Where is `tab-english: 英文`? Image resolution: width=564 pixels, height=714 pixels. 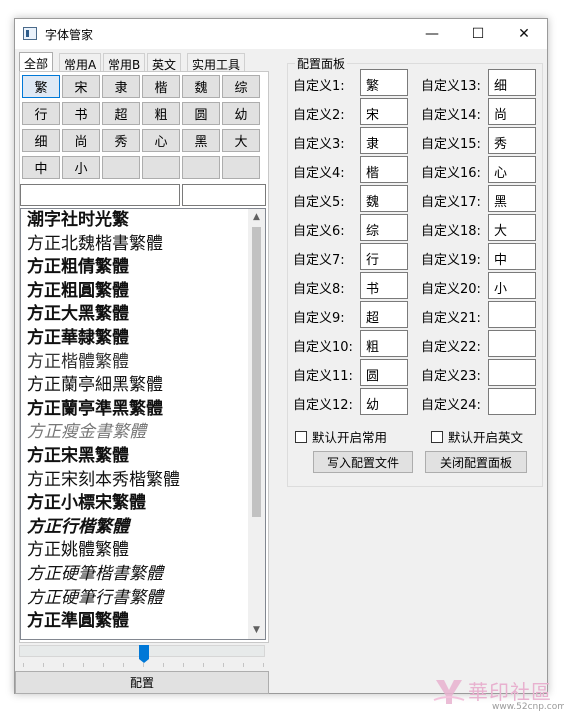
tab-english: 英文 is located at coordinates (164, 62).